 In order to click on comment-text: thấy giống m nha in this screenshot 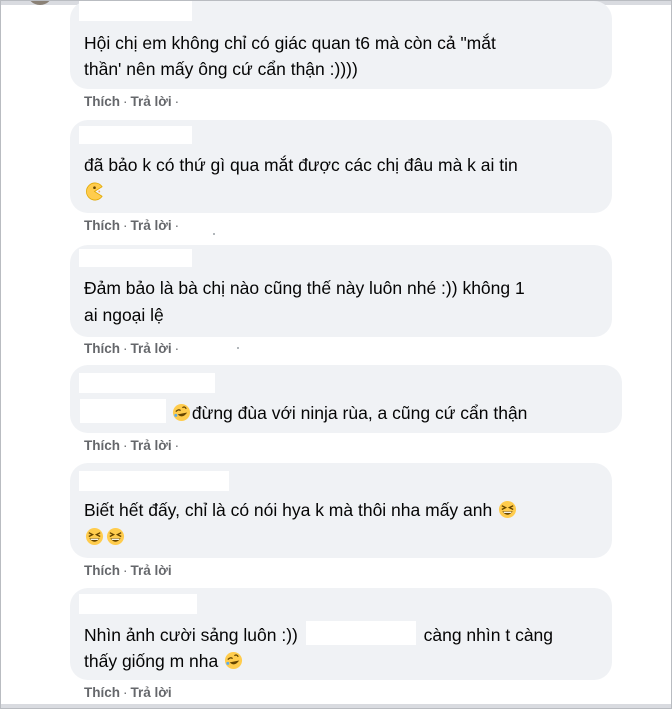, I will do `click(151, 661)`.